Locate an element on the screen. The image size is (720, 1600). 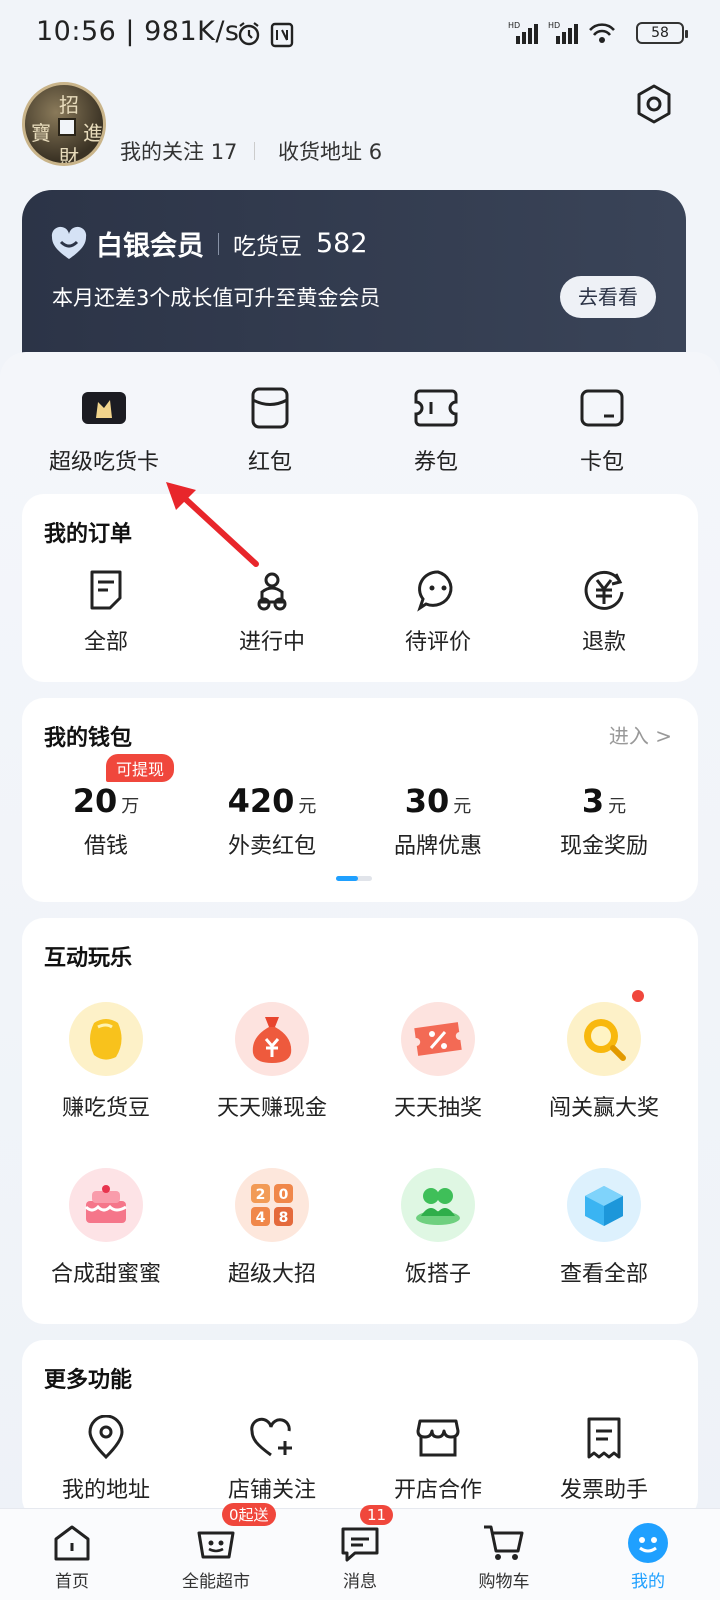
wallet-item-red-packet: 420 元 外卖红包 is located at coordinates (272, 821).